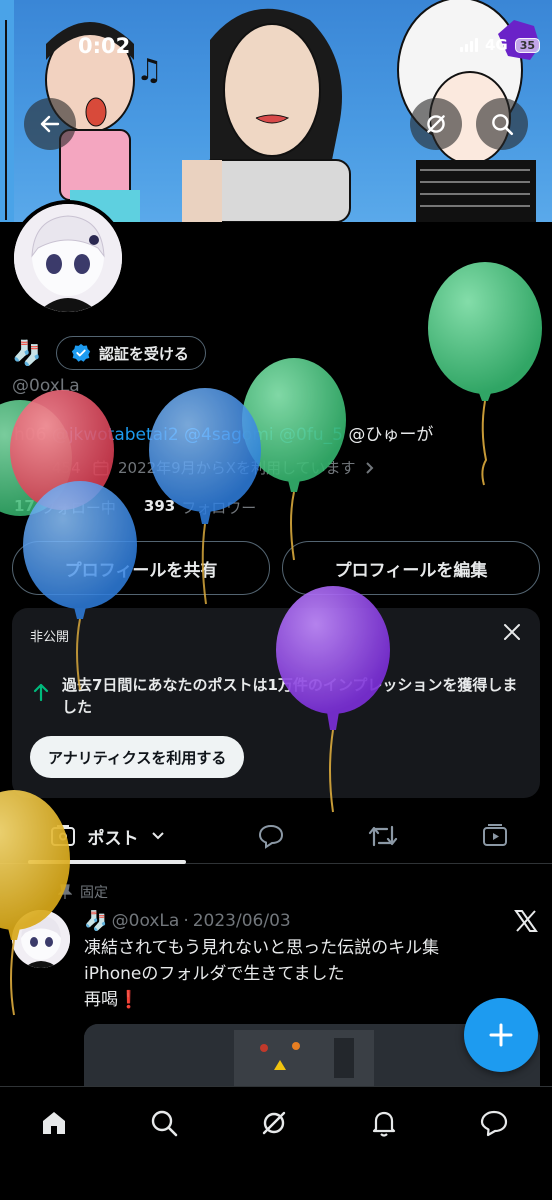 The width and height of the screenshot is (552, 1200). Describe the element at coordinates (107, 862) in the screenshot. I see `active-tab-indicator` at that location.